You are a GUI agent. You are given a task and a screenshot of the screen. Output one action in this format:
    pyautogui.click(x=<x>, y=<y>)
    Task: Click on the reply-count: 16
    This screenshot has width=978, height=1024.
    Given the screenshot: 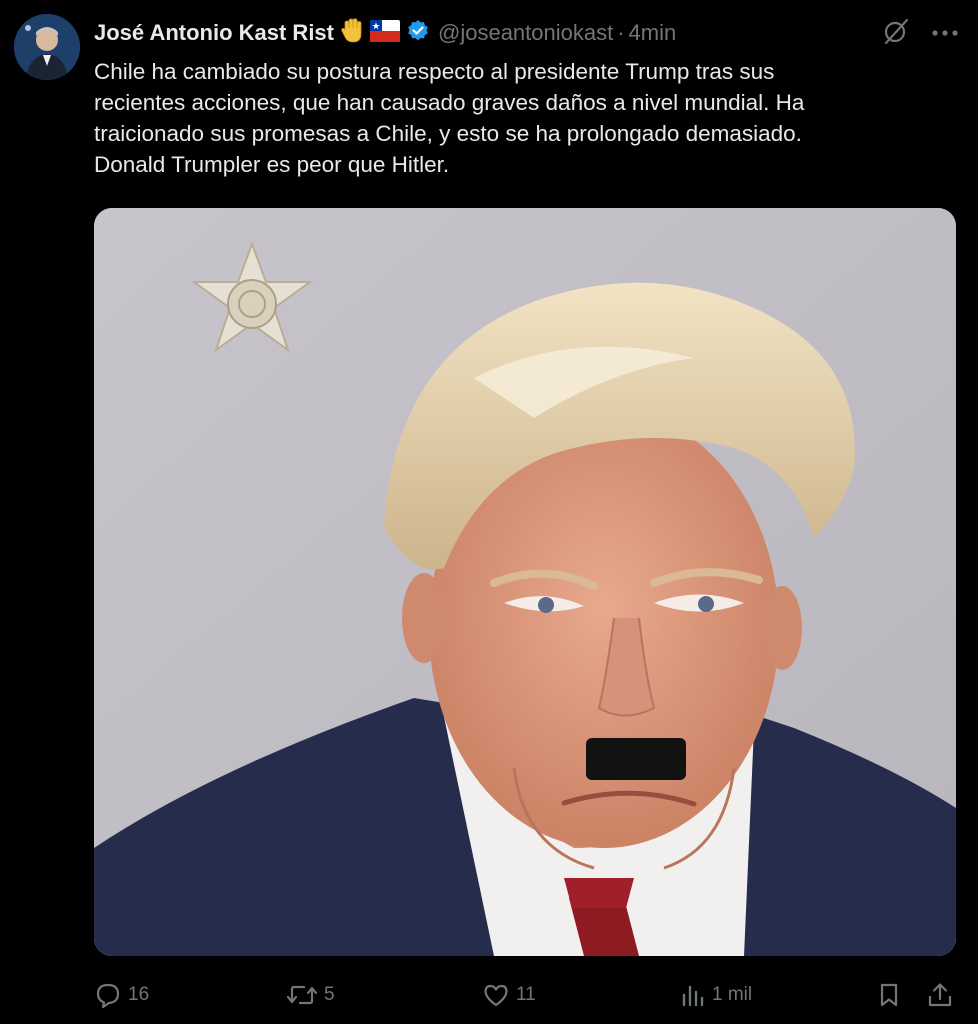 What is the action you would take?
    pyautogui.click(x=139, y=994)
    